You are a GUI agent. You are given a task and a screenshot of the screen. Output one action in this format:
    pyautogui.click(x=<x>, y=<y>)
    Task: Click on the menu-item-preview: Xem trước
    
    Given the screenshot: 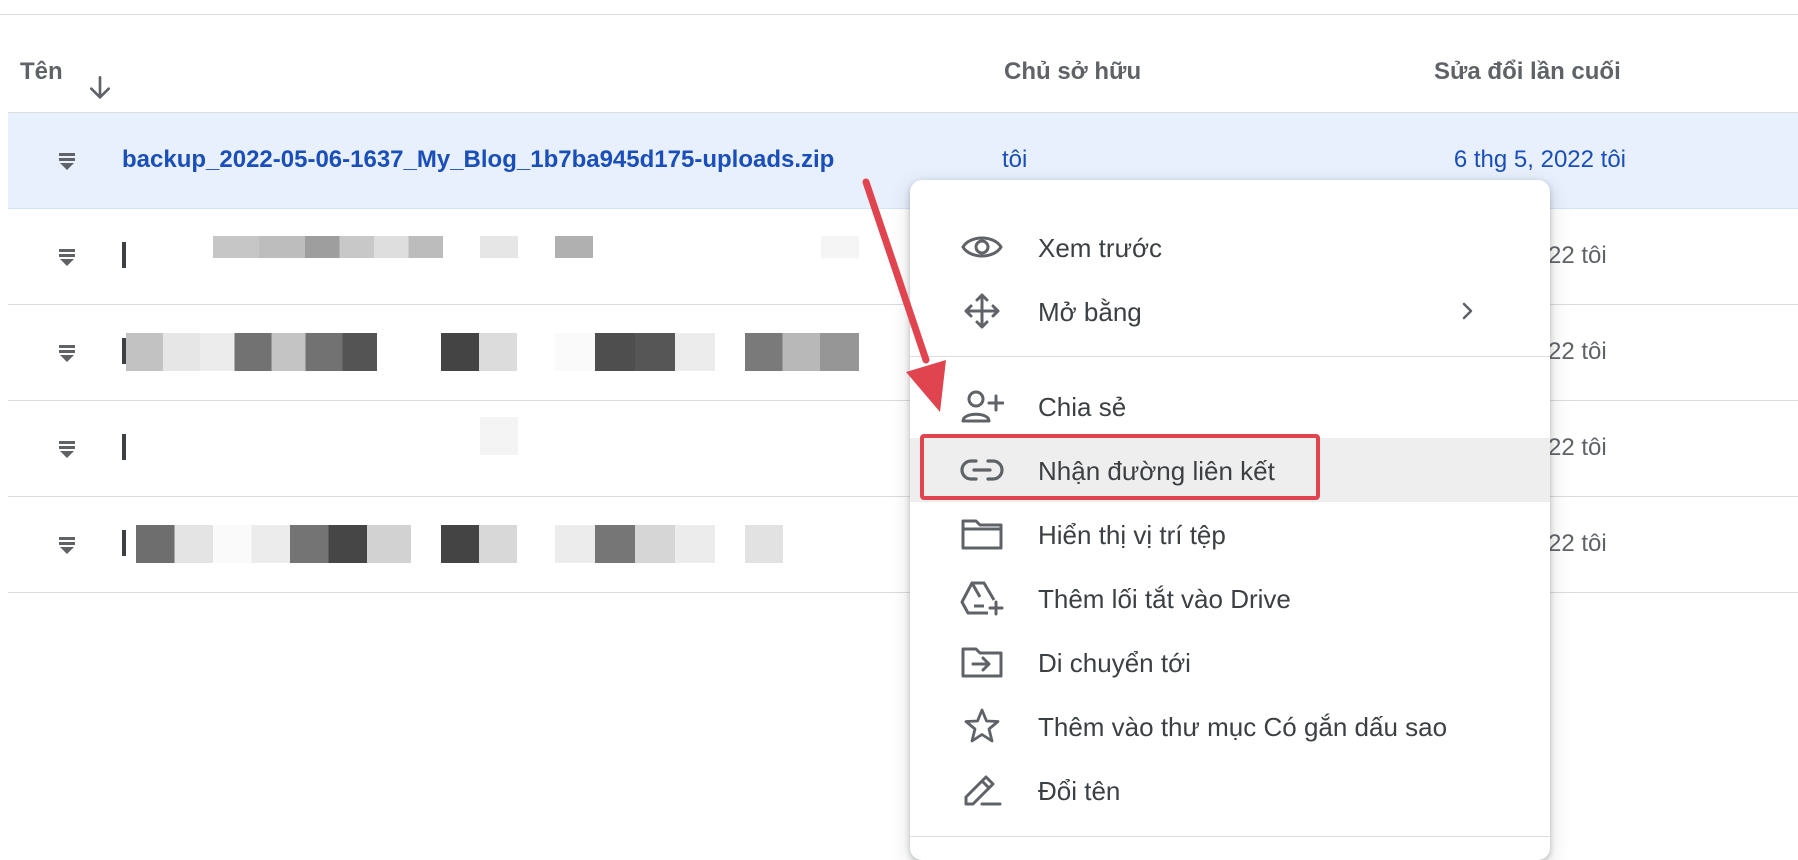 What is the action you would take?
    pyautogui.click(x=1230, y=247)
    